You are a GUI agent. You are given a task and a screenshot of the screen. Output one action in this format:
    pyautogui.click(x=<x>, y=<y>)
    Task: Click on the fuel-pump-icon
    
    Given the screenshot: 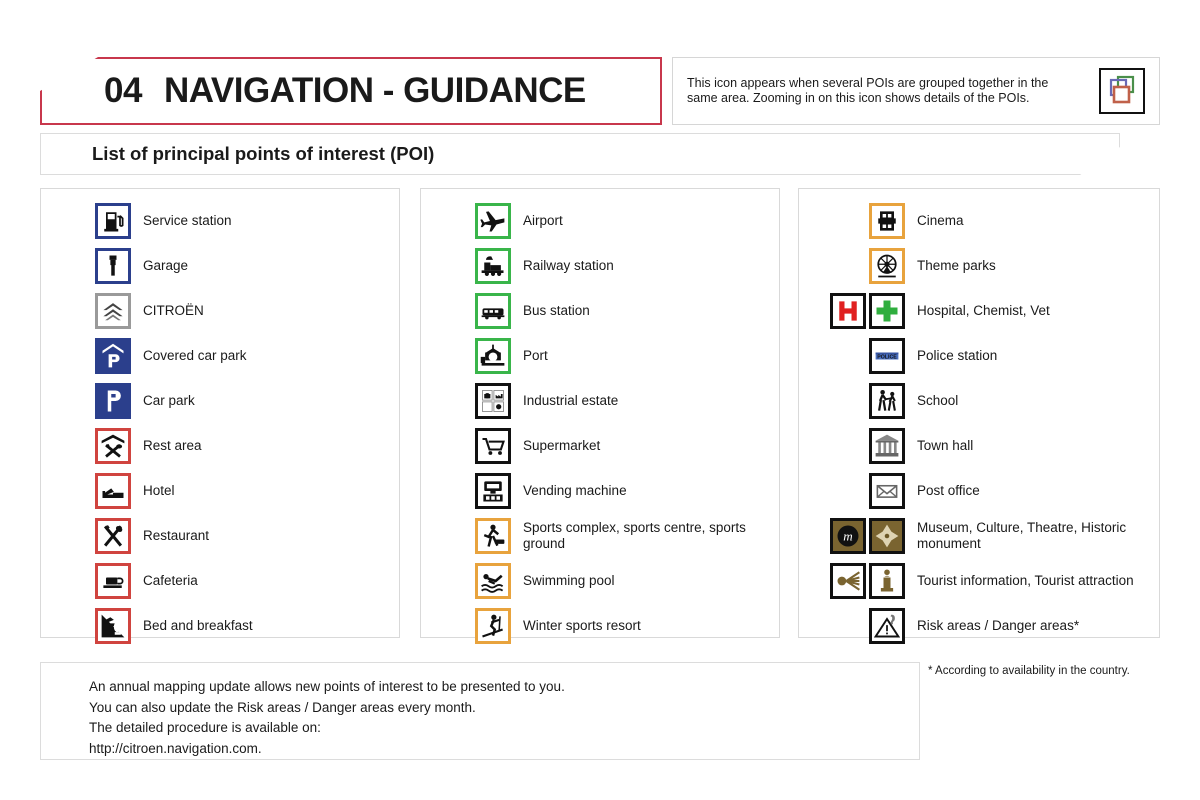 What is the action you would take?
    pyautogui.click(x=113, y=220)
    